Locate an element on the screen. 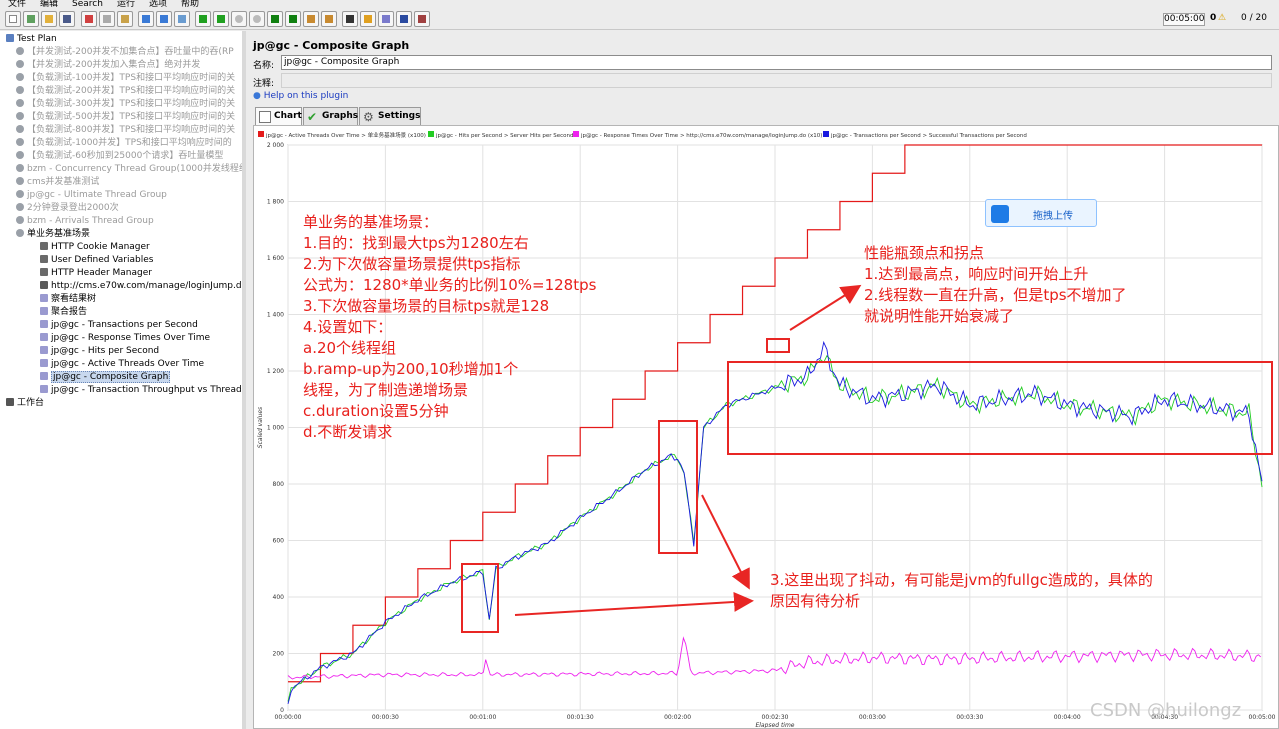 Image resolution: width=1279 pixels, height=729 pixels. annotation-line: d.不断发请求 is located at coordinates (348, 432).